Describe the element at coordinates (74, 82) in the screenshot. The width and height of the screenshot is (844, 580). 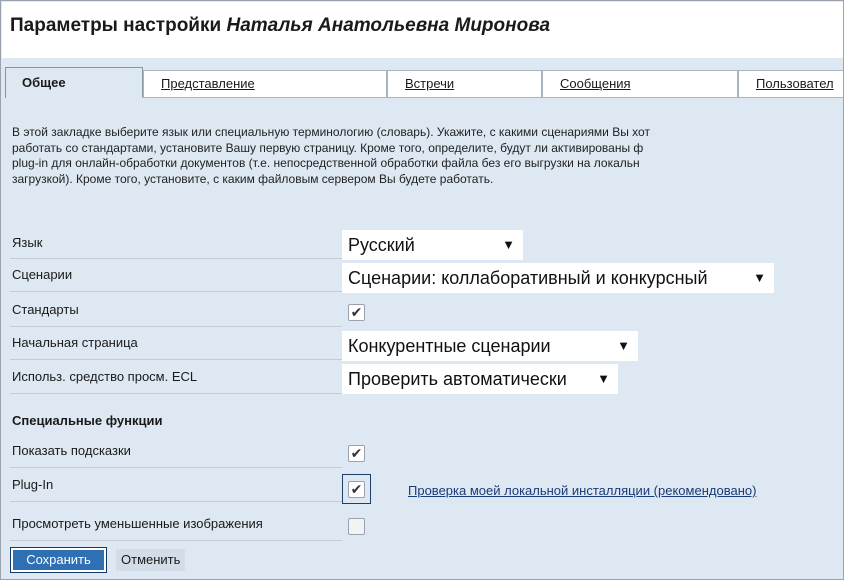
I see `tab-general: Общее` at that location.